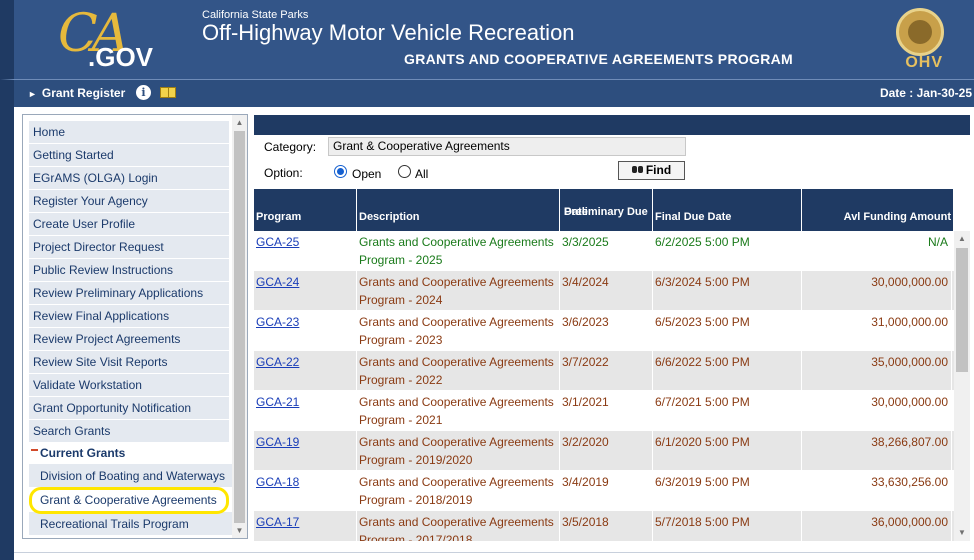 The height and width of the screenshot is (560, 974). What do you see at coordinates (404, 171) in the screenshot?
I see `all-radio` at bounding box center [404, 171].